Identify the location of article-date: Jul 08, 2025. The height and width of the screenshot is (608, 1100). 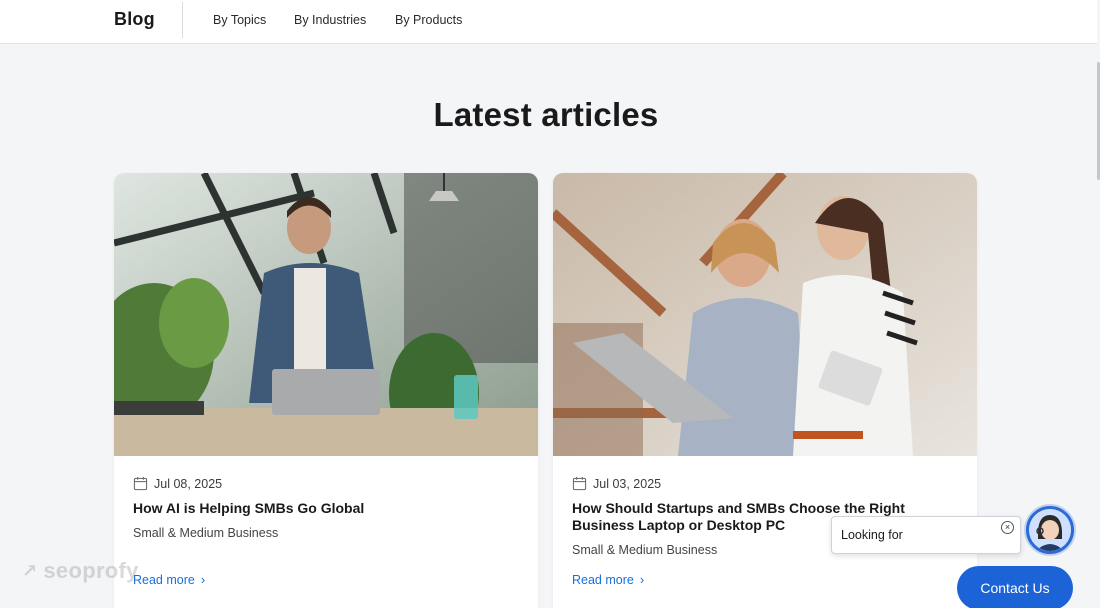
(177, 483).